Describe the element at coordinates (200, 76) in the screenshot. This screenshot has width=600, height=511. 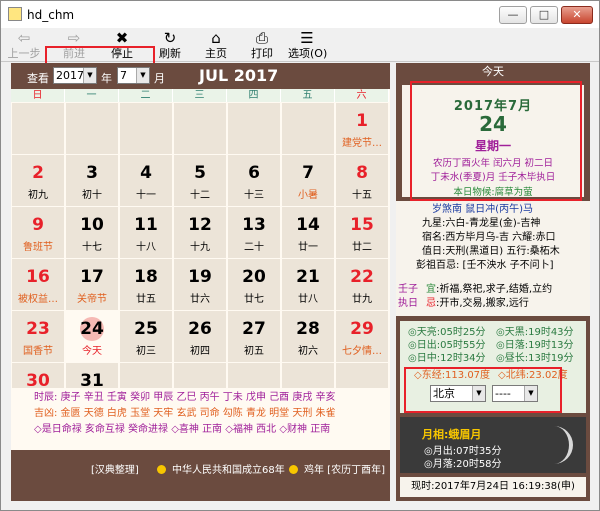
I see `calendar-header: 查看 2017 ▼ 年 7 ▼ 月 JUL 2017` at that location.